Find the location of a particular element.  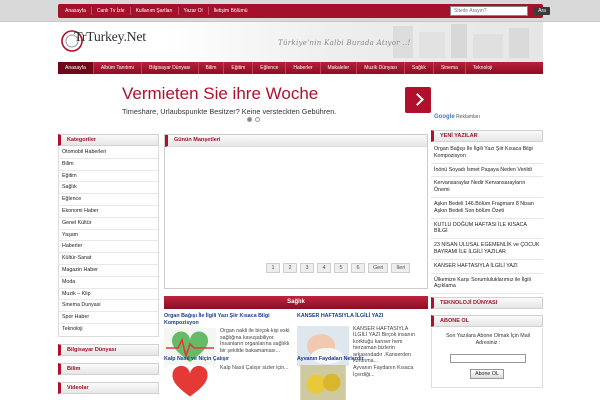

computer-world-title: Bilgisayar Dünyası is located at coordinates (108, 349).